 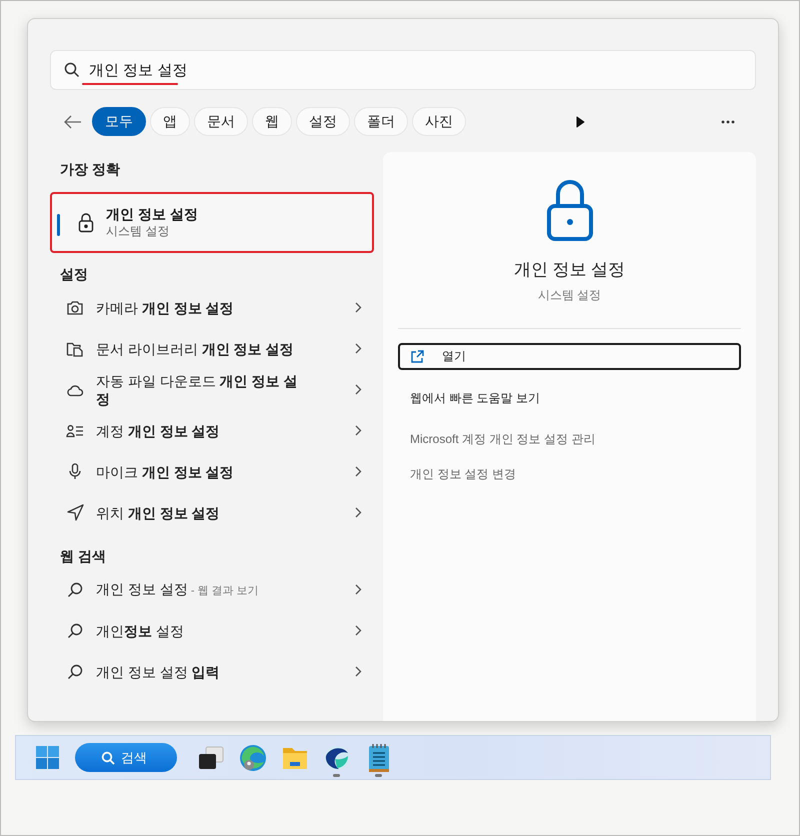 I want to click on play-icon, so click(x=580, y=122).